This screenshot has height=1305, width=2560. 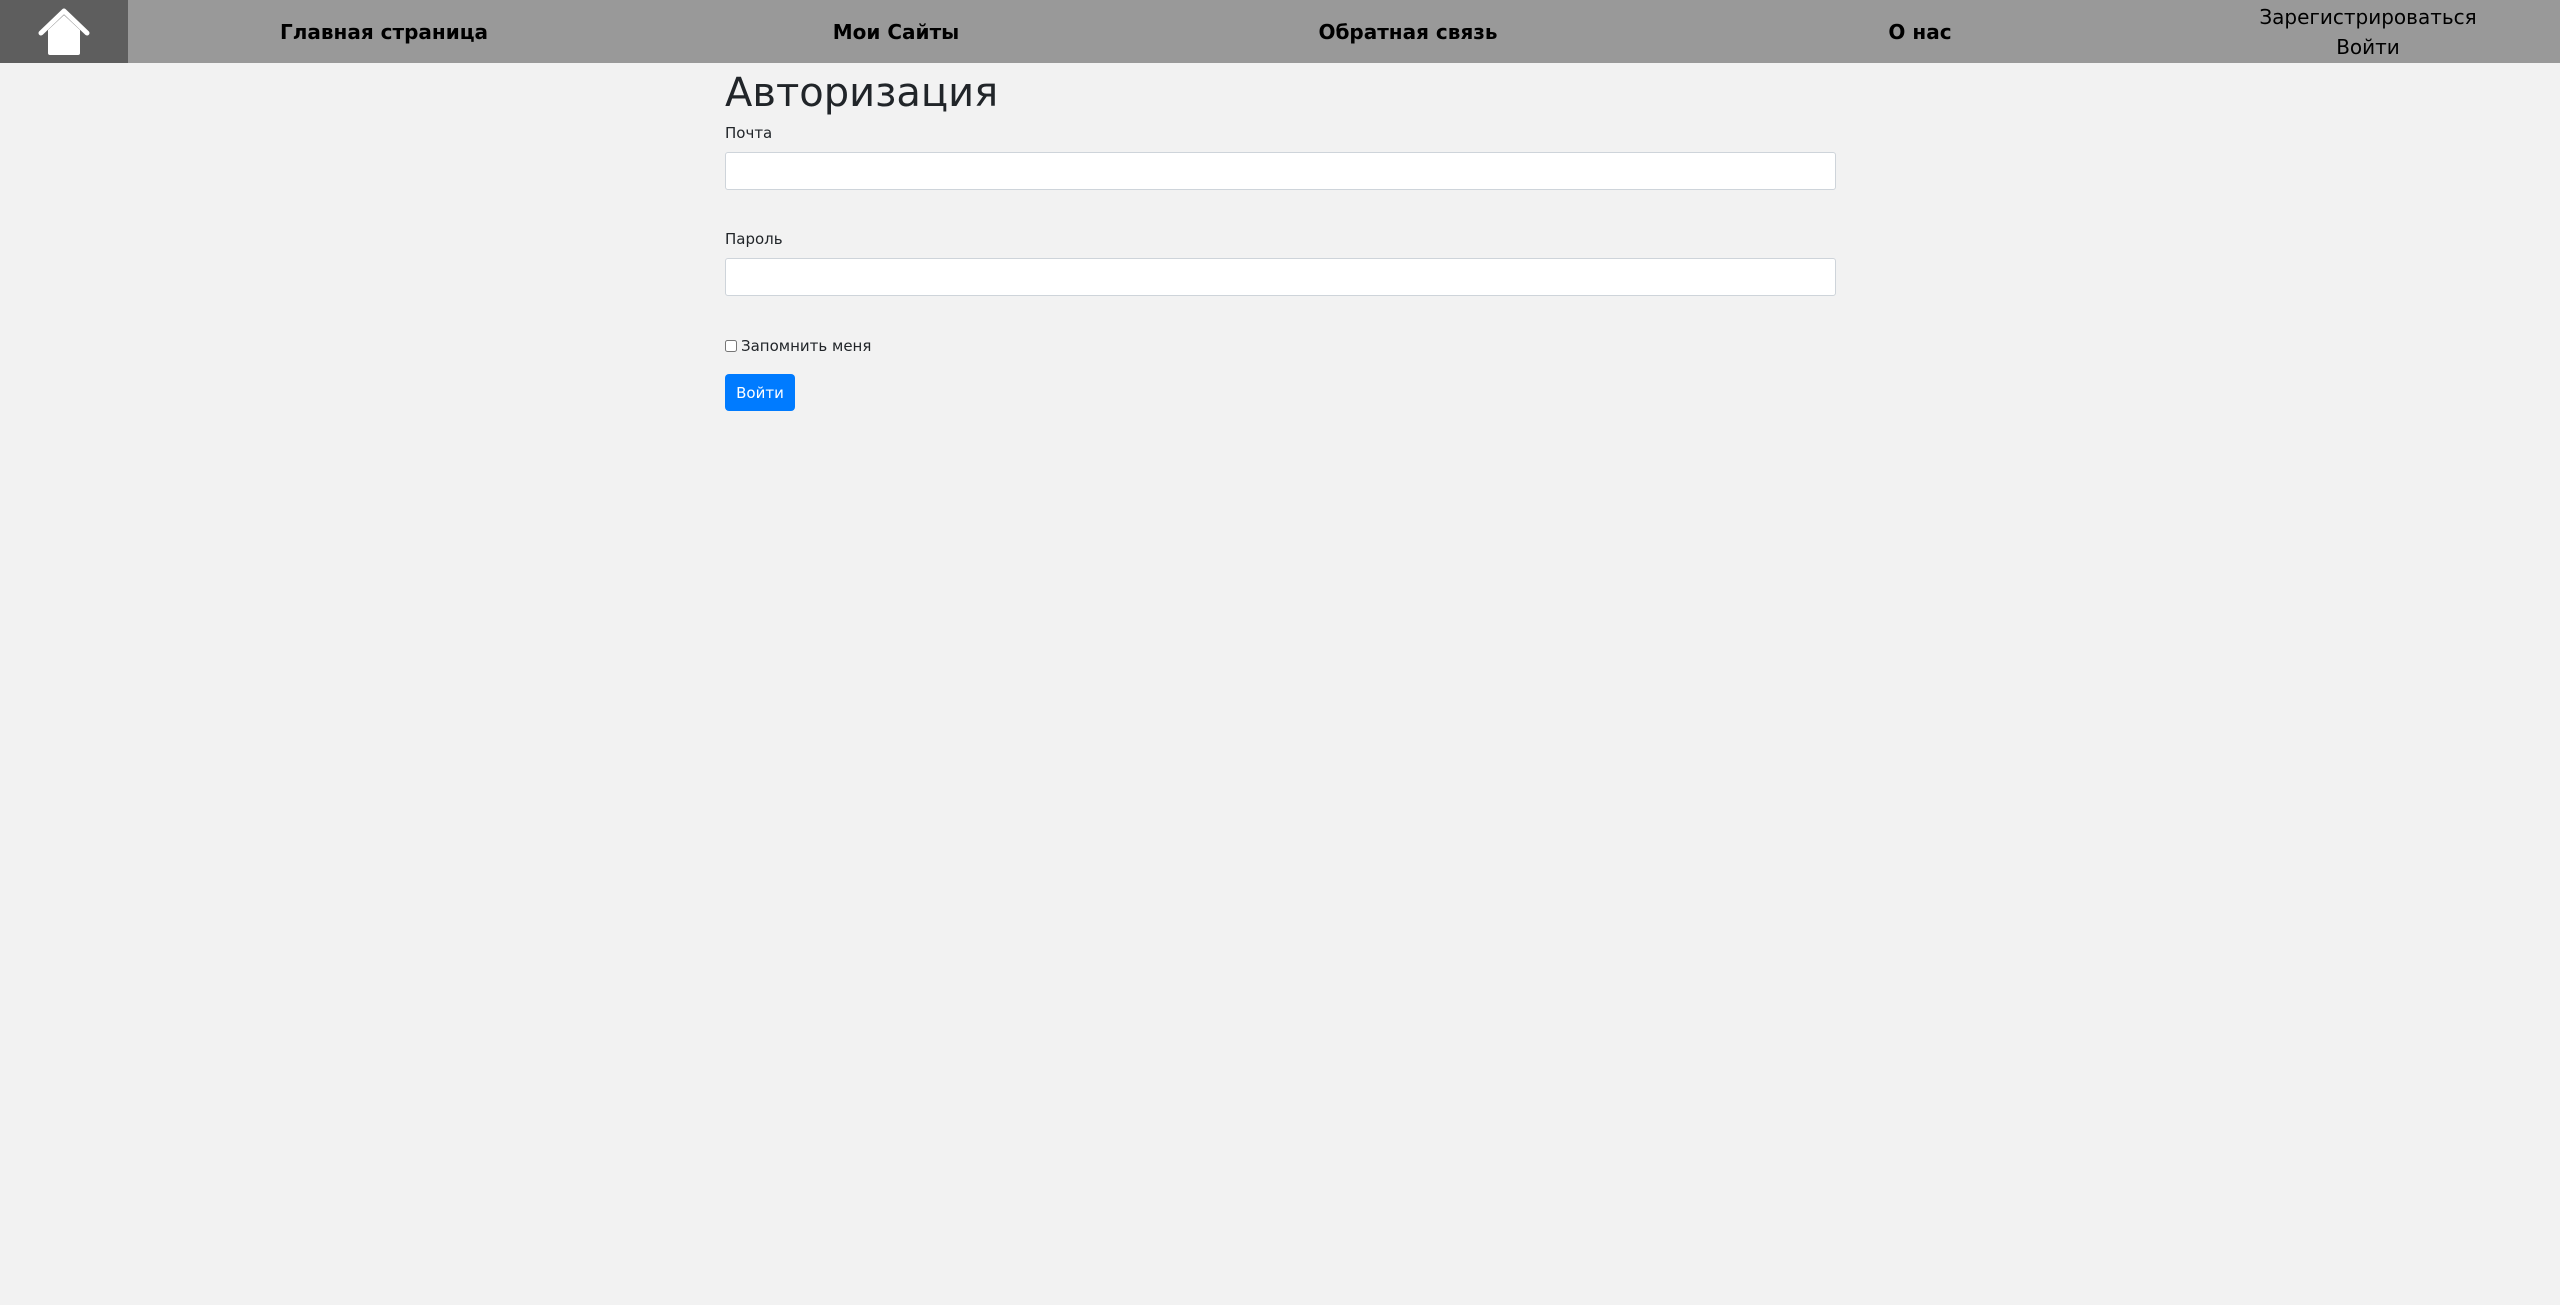 I want to click on remember-me-checkbox, so click(x=731, y=346).